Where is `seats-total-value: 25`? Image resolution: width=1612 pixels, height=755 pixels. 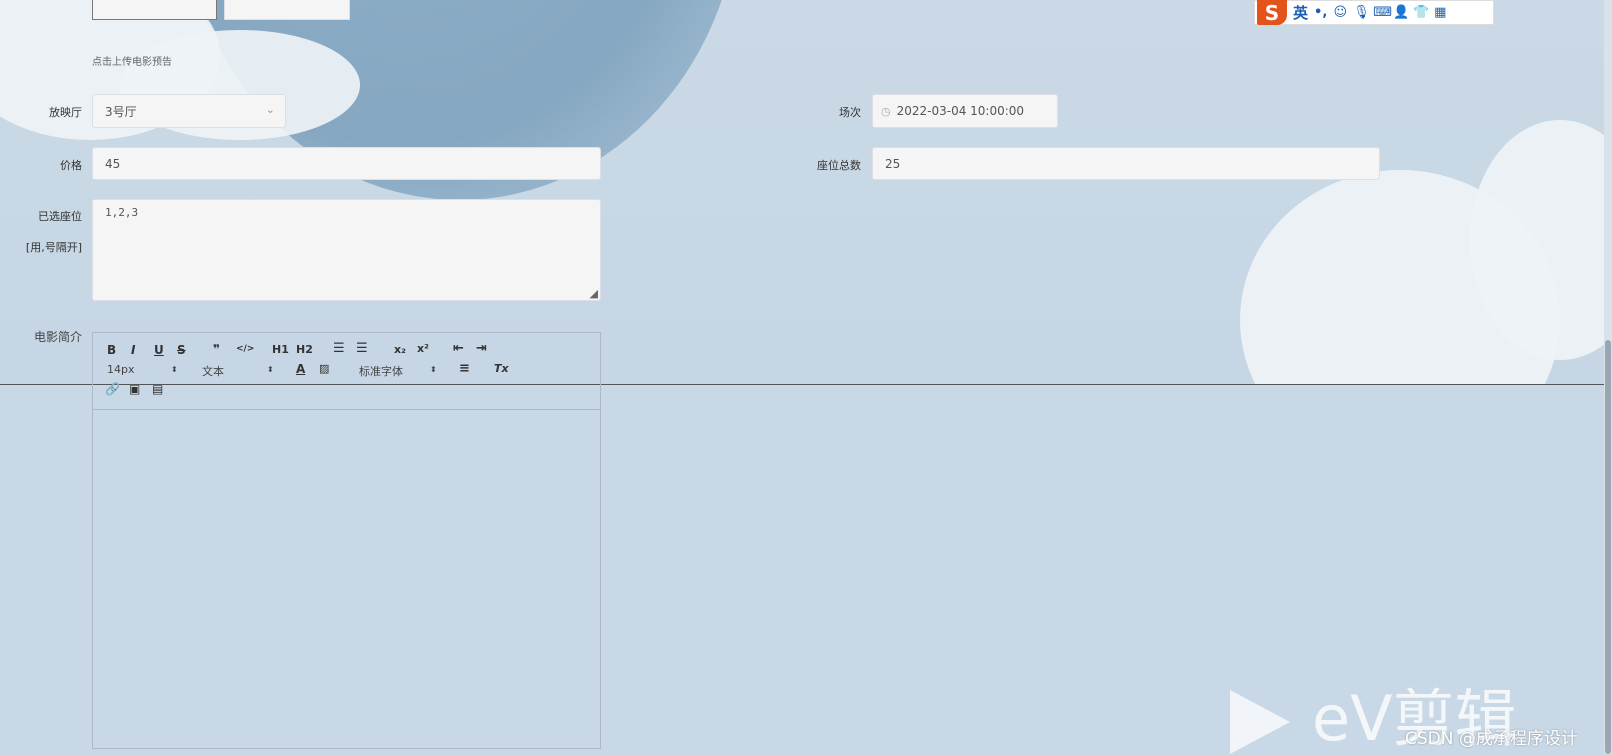 seats-total-value: 25 is located at coordinates (893, 163).